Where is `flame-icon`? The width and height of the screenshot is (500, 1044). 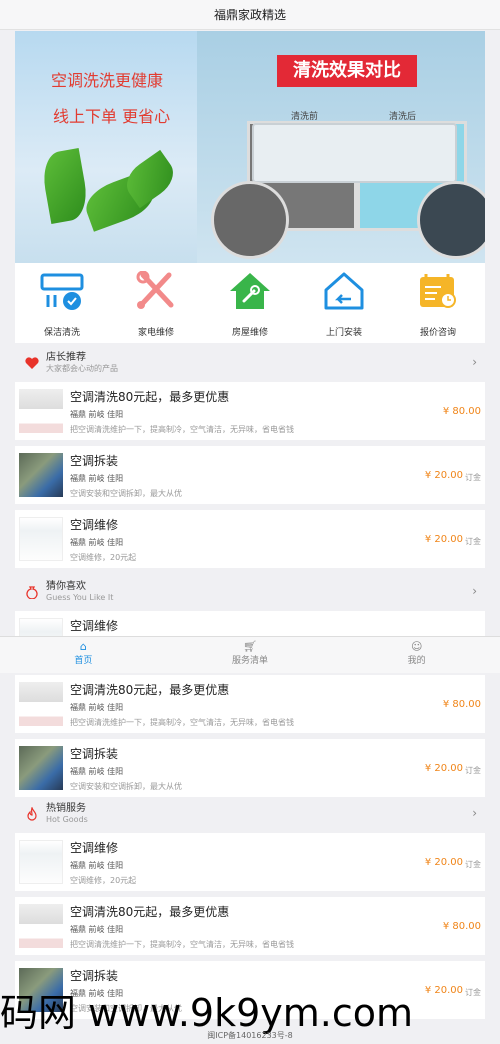
flame-icon is located at coordinates (32, 814).